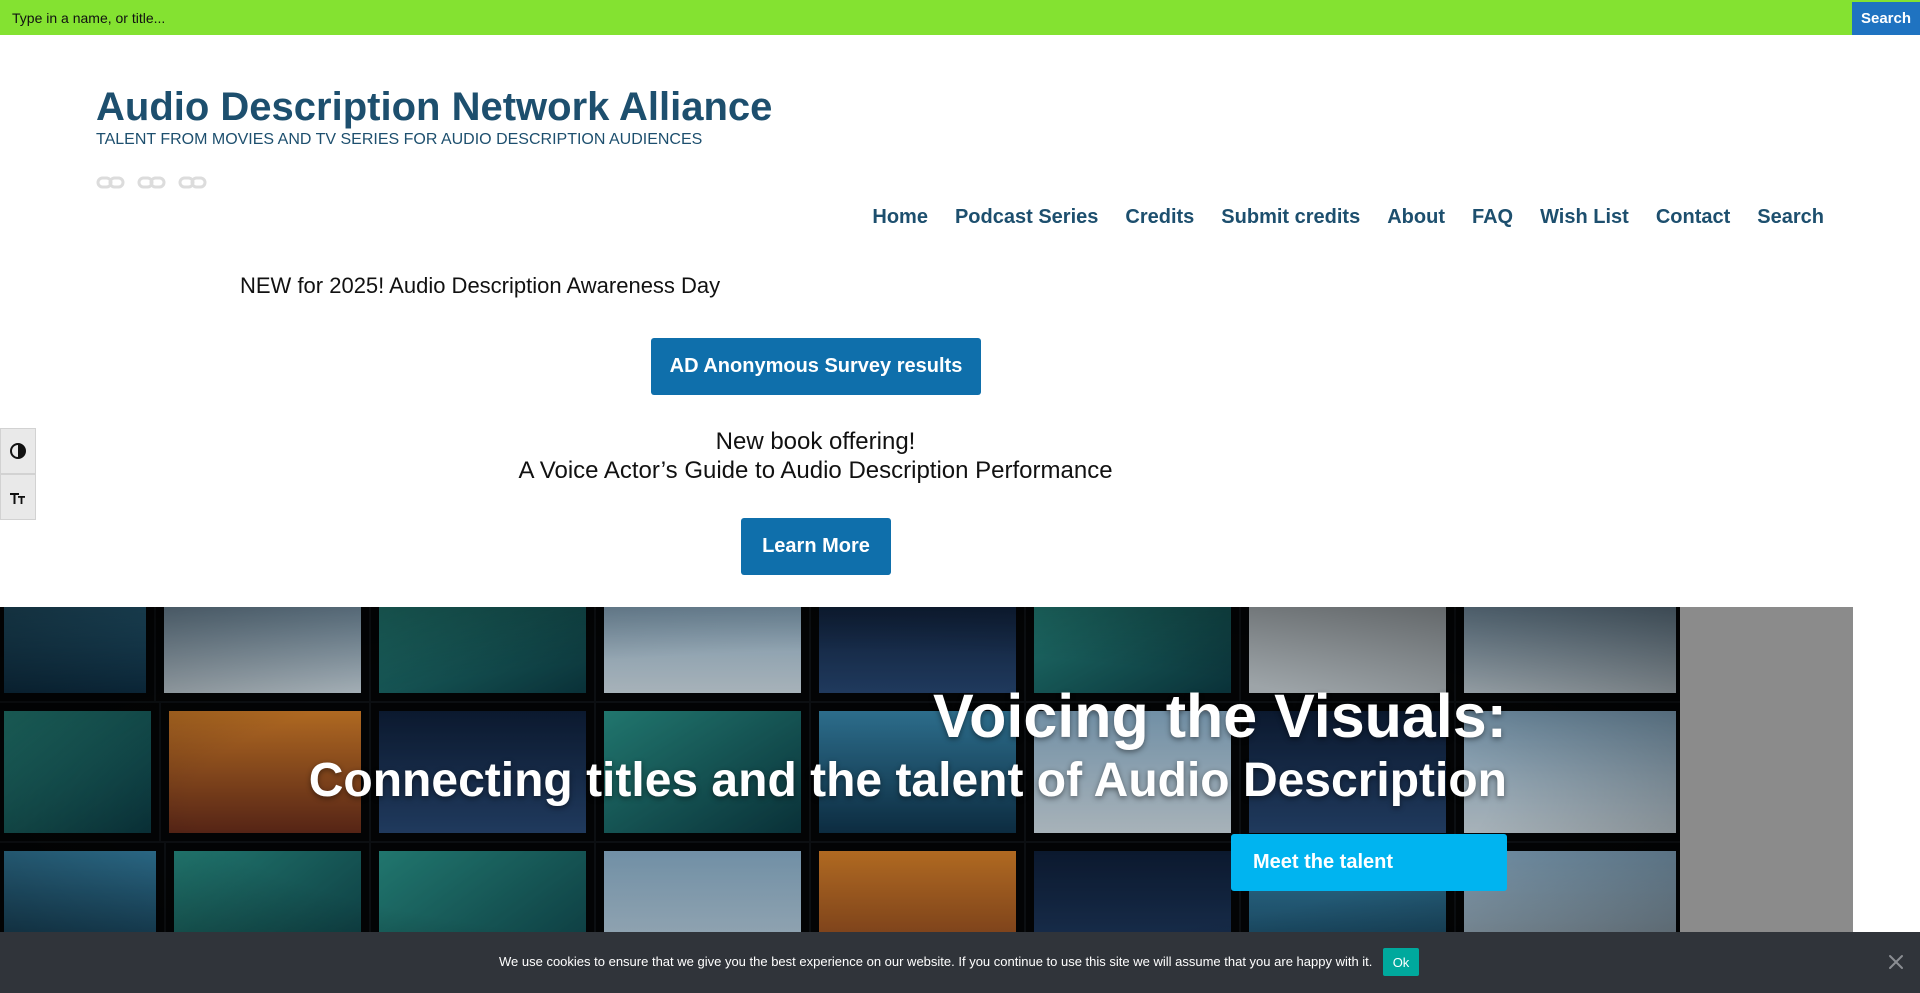 Image resolution: width=1920 pixels, height=993 pixels. I want to click on search-button: Search, so click(1886, 18).